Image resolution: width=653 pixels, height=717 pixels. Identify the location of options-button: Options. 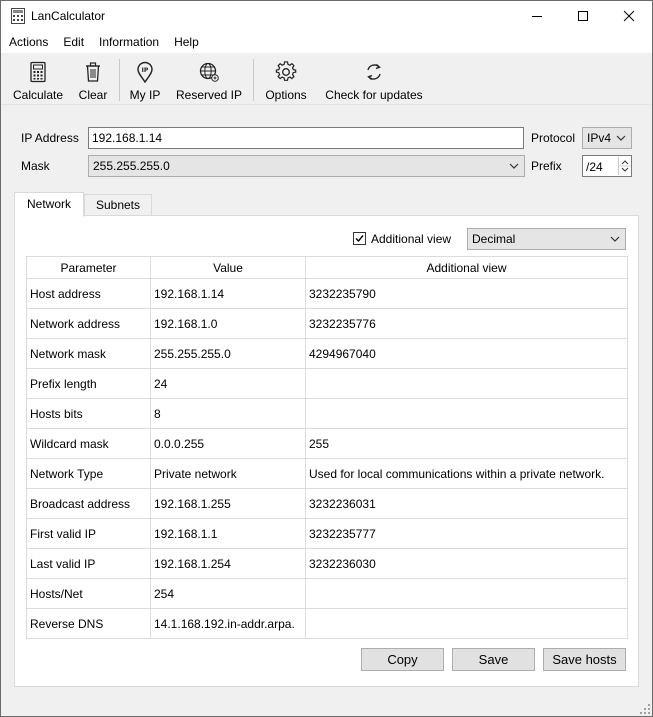
(286, 80).